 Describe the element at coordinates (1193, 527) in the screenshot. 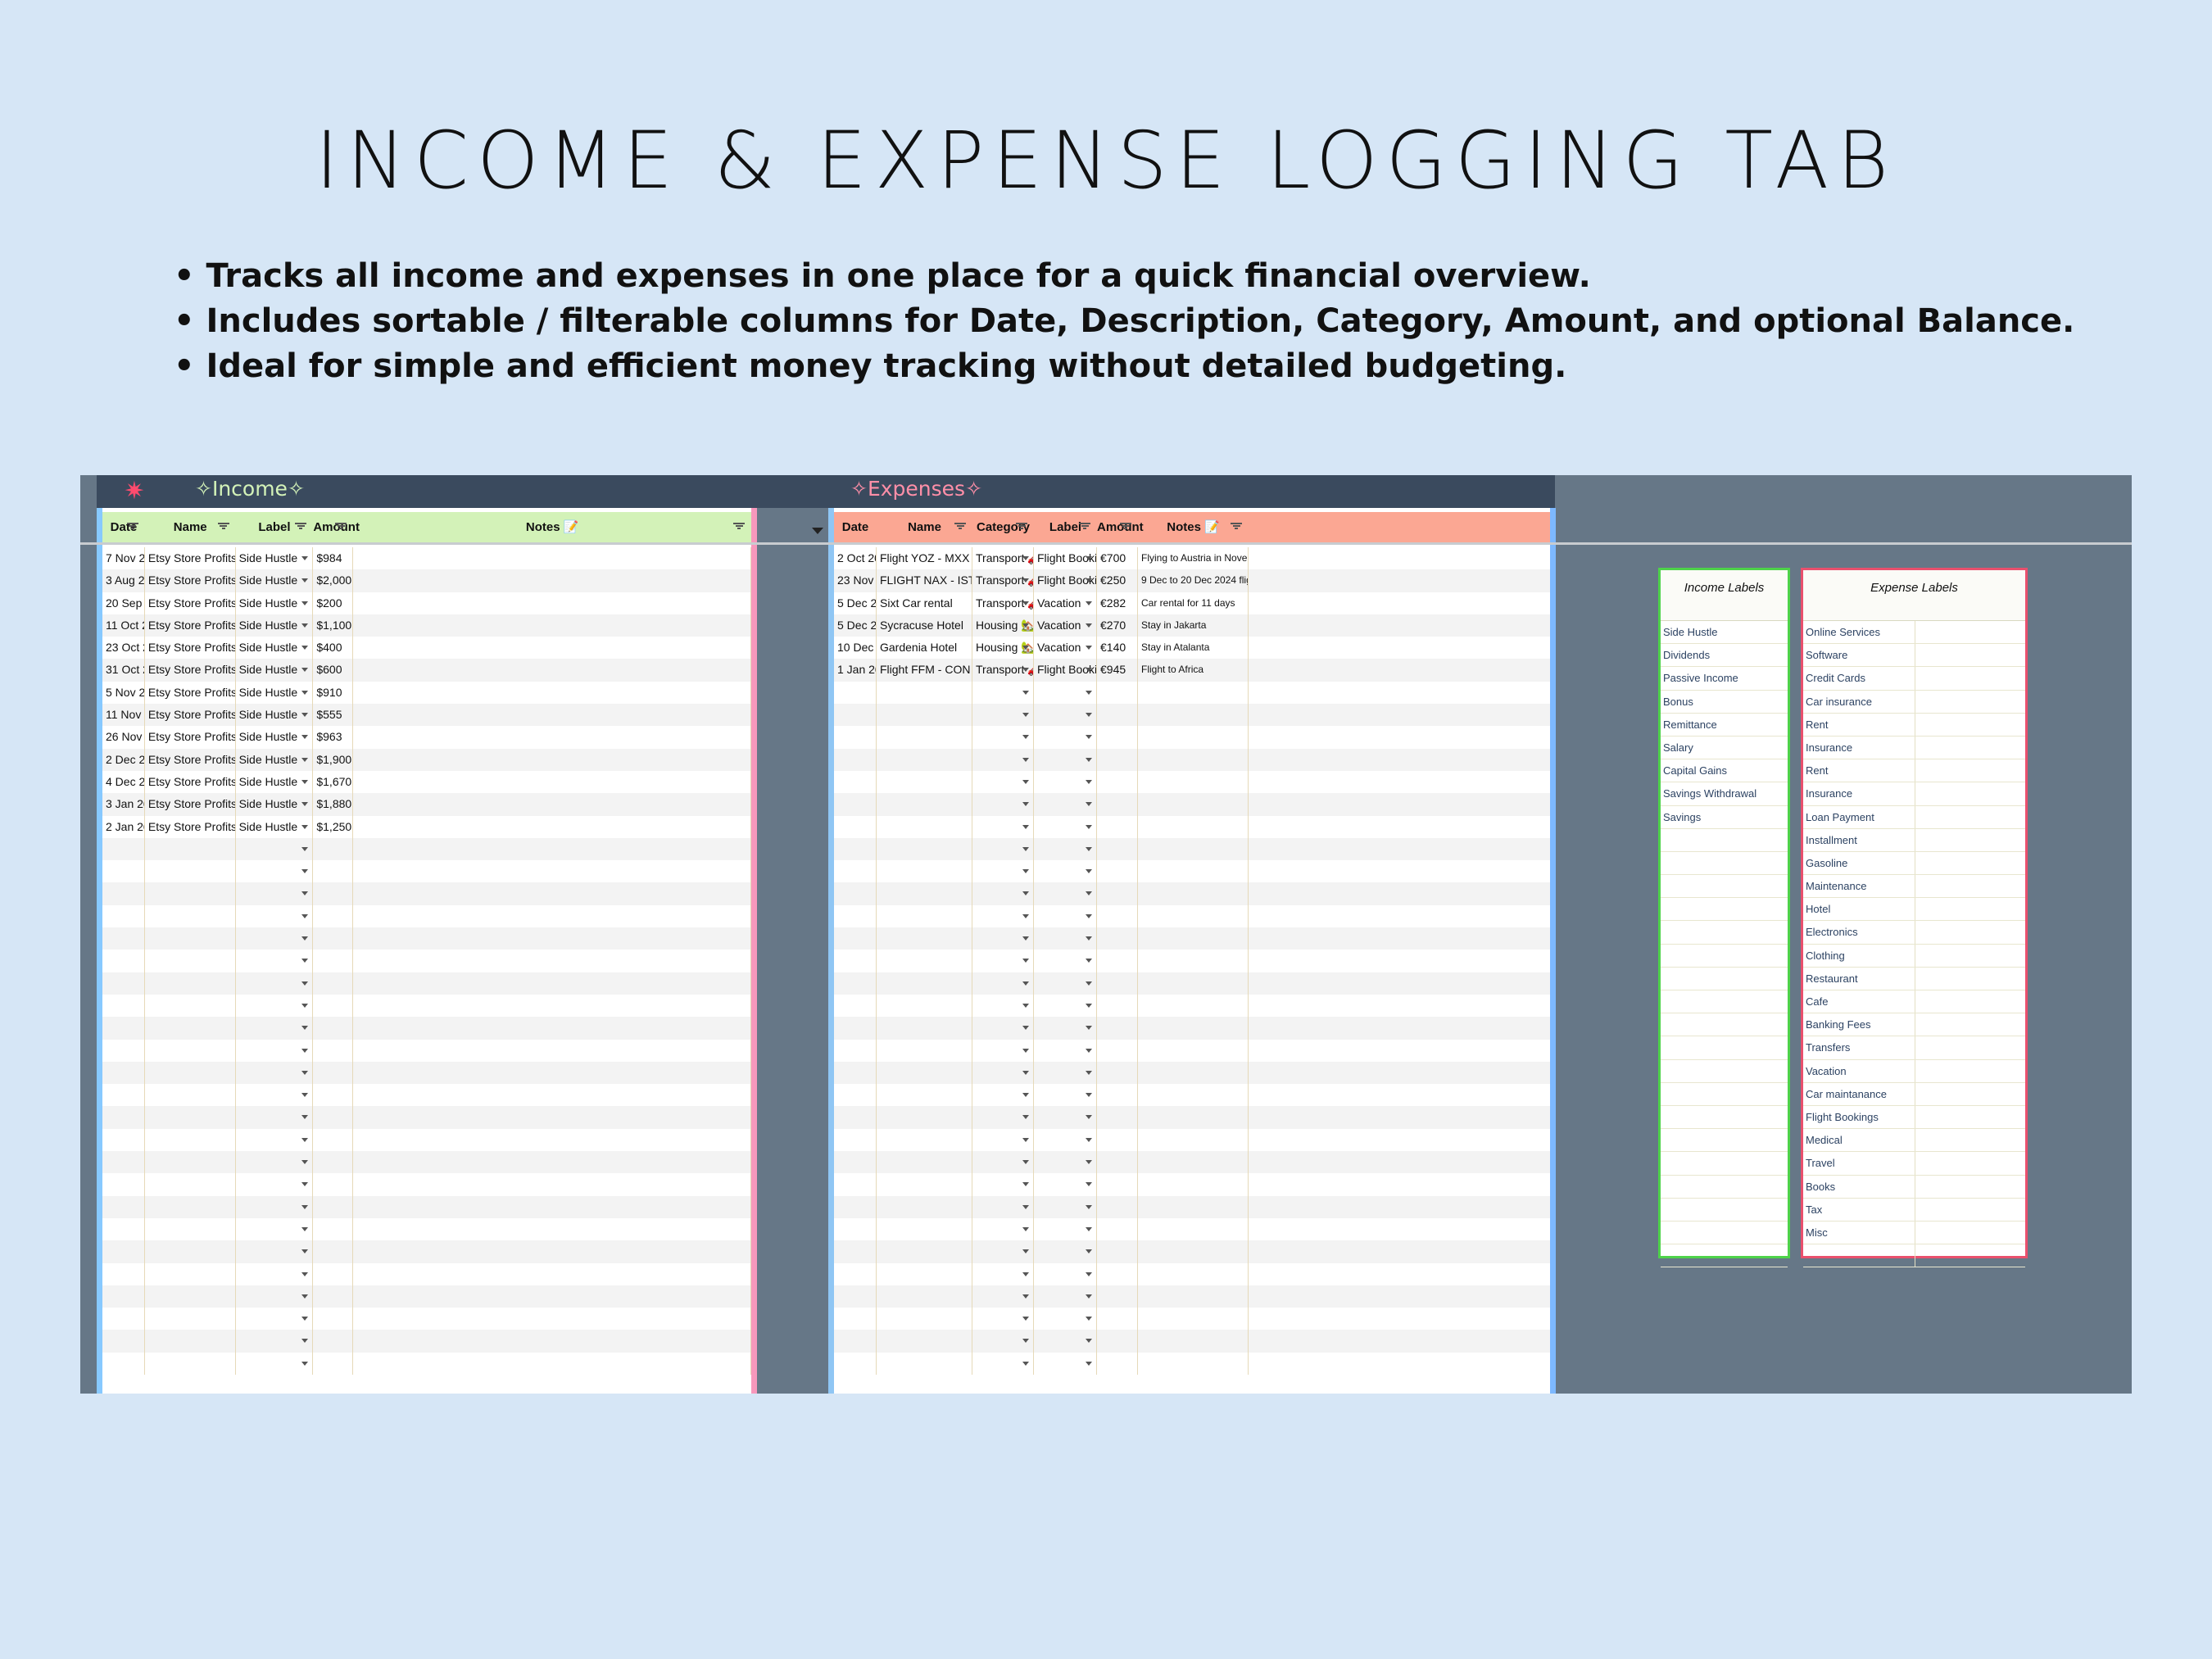

I see `column-header-notes: Notes 📝` at that location.